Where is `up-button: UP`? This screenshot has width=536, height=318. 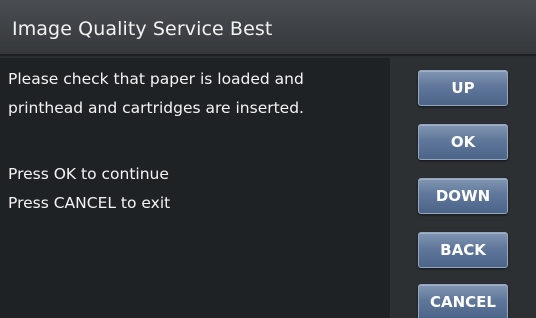
up-button: UP is located at coordinates (463, 88).